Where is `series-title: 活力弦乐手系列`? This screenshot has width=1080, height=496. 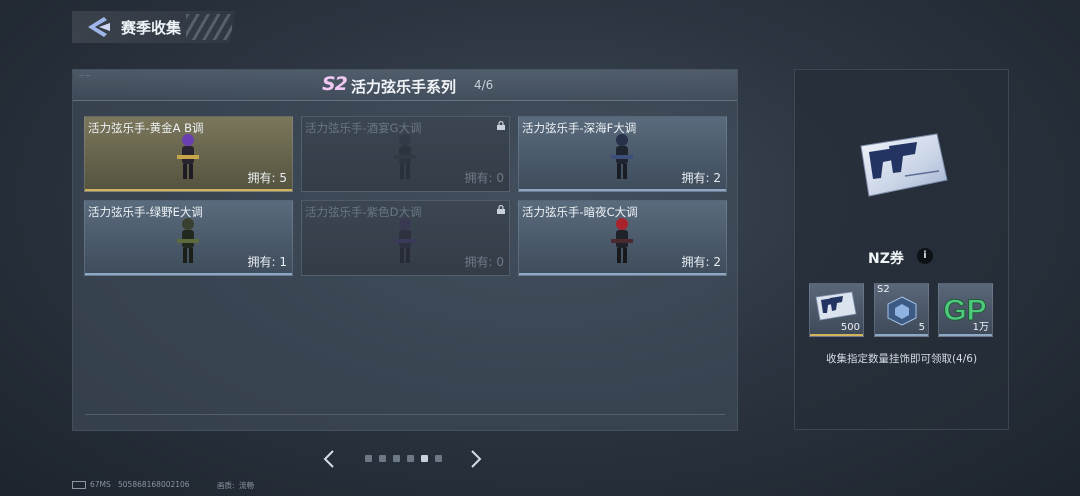 series-title: 活力弦乐手系列 is located at coordinates (404, 87).